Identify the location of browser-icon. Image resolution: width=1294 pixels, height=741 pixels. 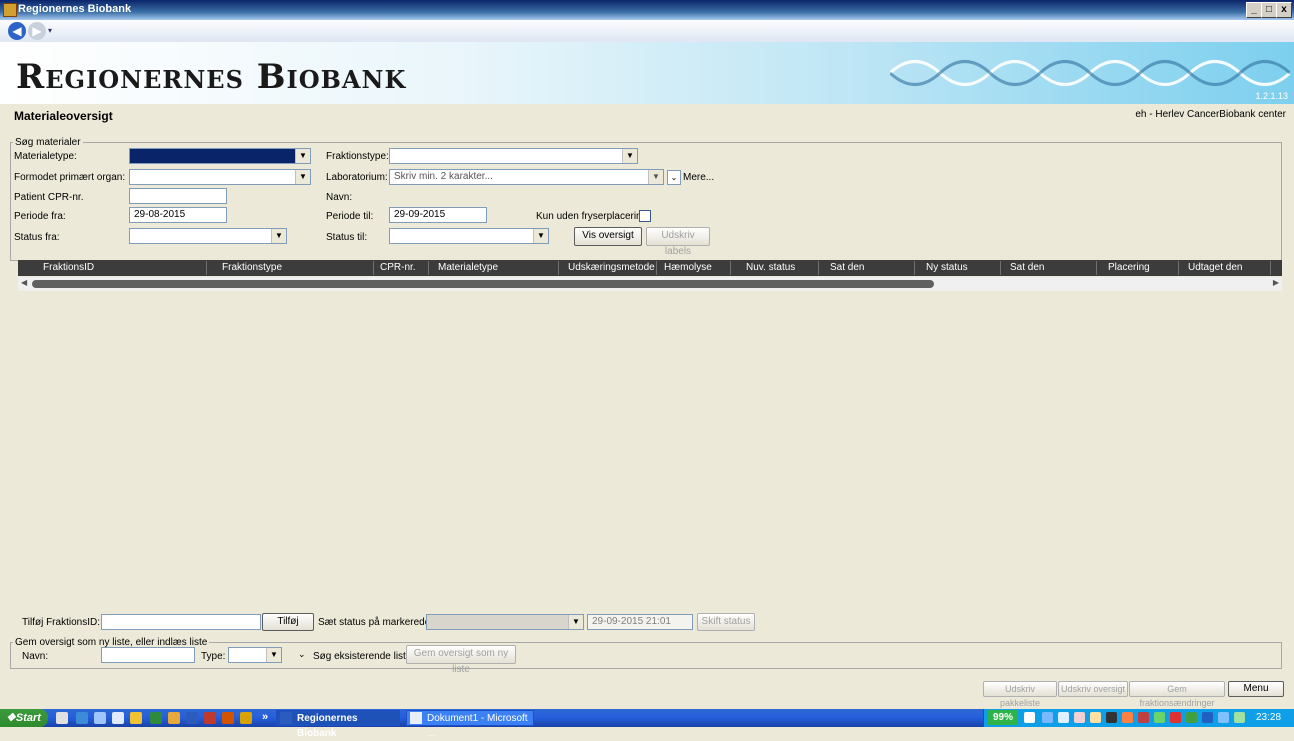
(82, 718).